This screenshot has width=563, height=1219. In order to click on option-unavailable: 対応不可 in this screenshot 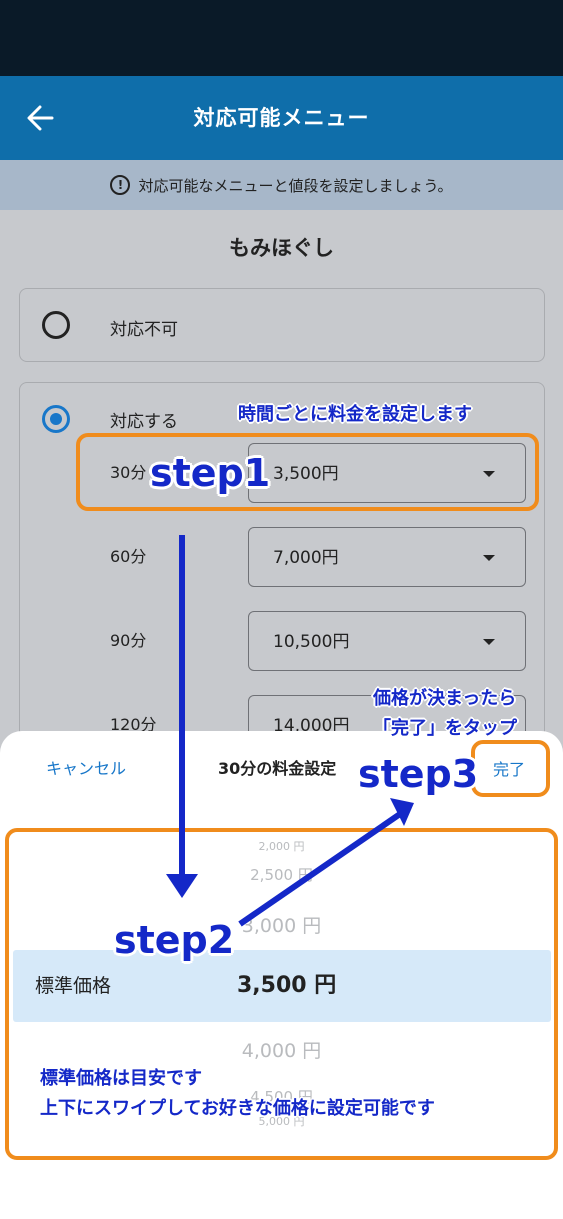, I will do `click(282, 325)`.